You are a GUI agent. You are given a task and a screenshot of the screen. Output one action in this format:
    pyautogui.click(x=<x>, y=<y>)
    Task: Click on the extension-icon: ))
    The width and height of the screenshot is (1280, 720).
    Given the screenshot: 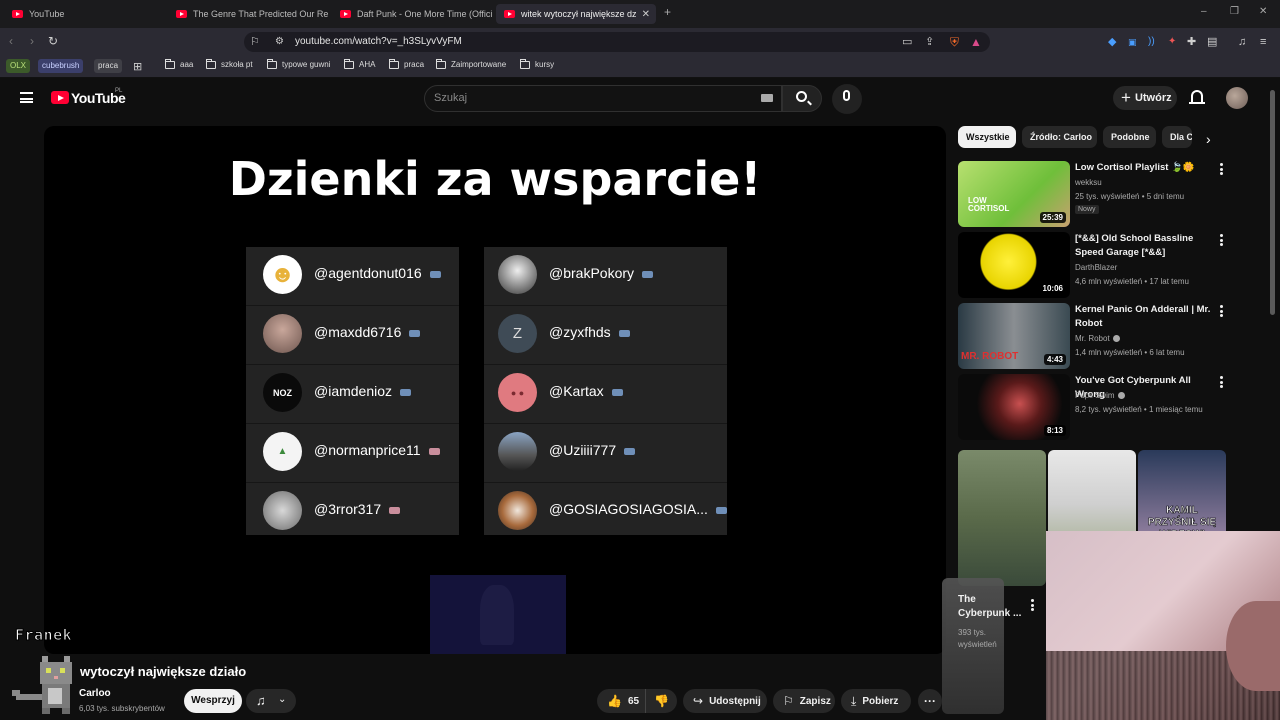 What is the action you would take?
    pyautogui.click(x=1151, y=42)
    